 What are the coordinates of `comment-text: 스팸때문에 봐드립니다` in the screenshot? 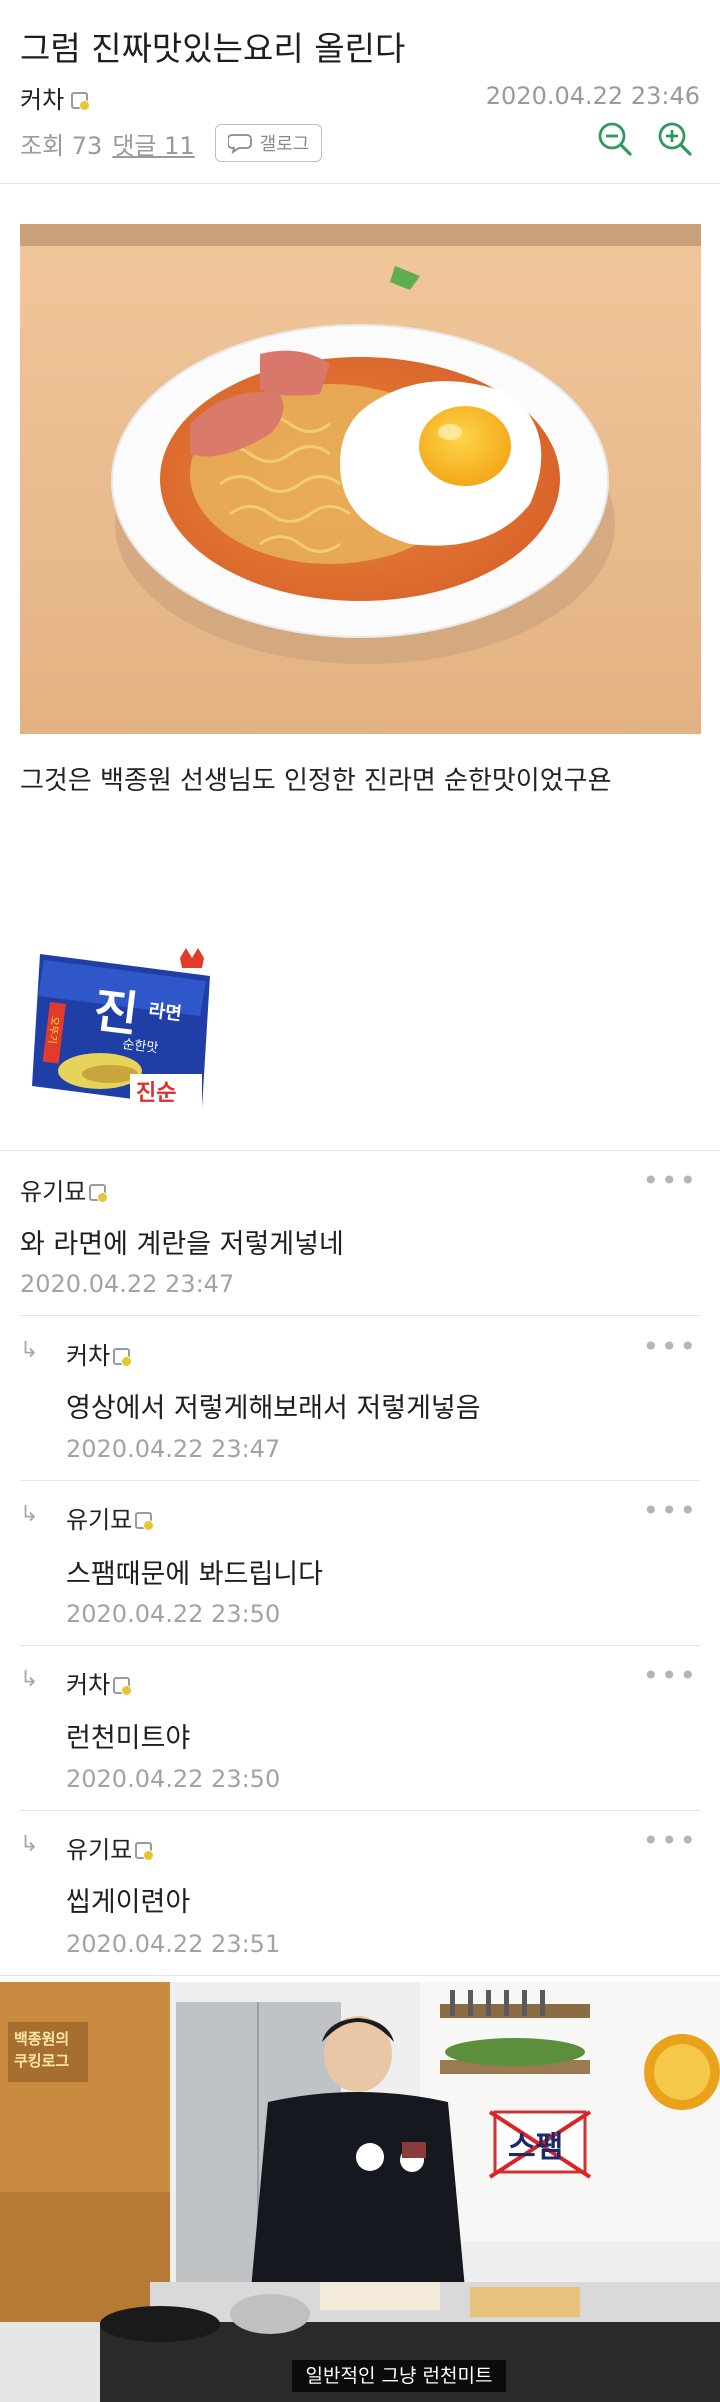 It's located at (194, 1574).